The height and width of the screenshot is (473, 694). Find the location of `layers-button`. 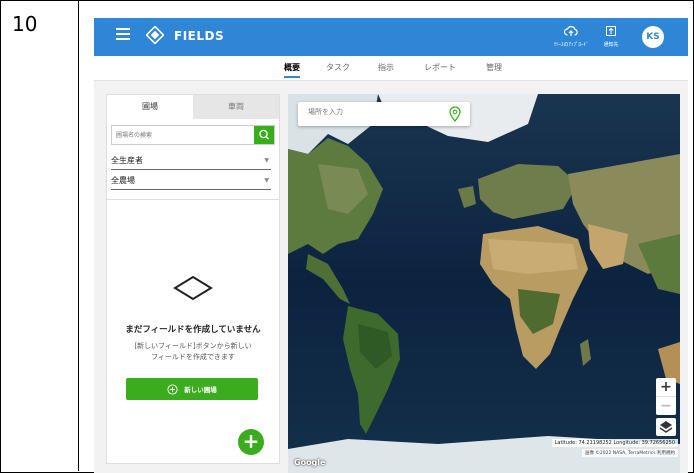

layers-button is located at coordinates (666, 427).